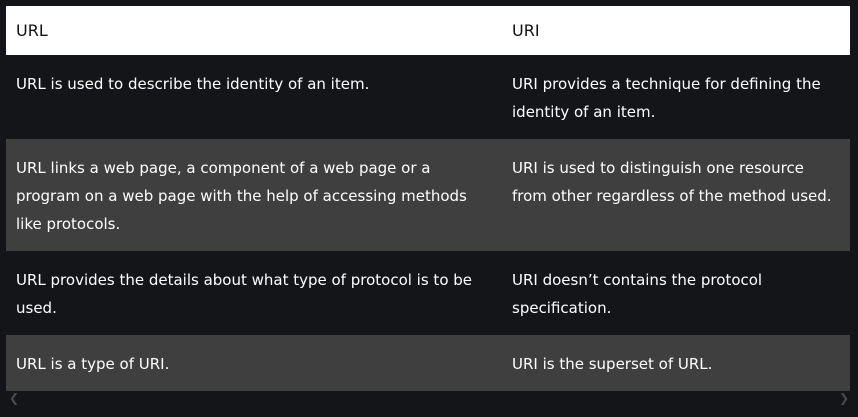 The height and width of the screenshot is (417, 858). Describe the element at coordinates (254, 363) in the screenshot. I see `table-cell-url: URL is a type of URI.` at that location.